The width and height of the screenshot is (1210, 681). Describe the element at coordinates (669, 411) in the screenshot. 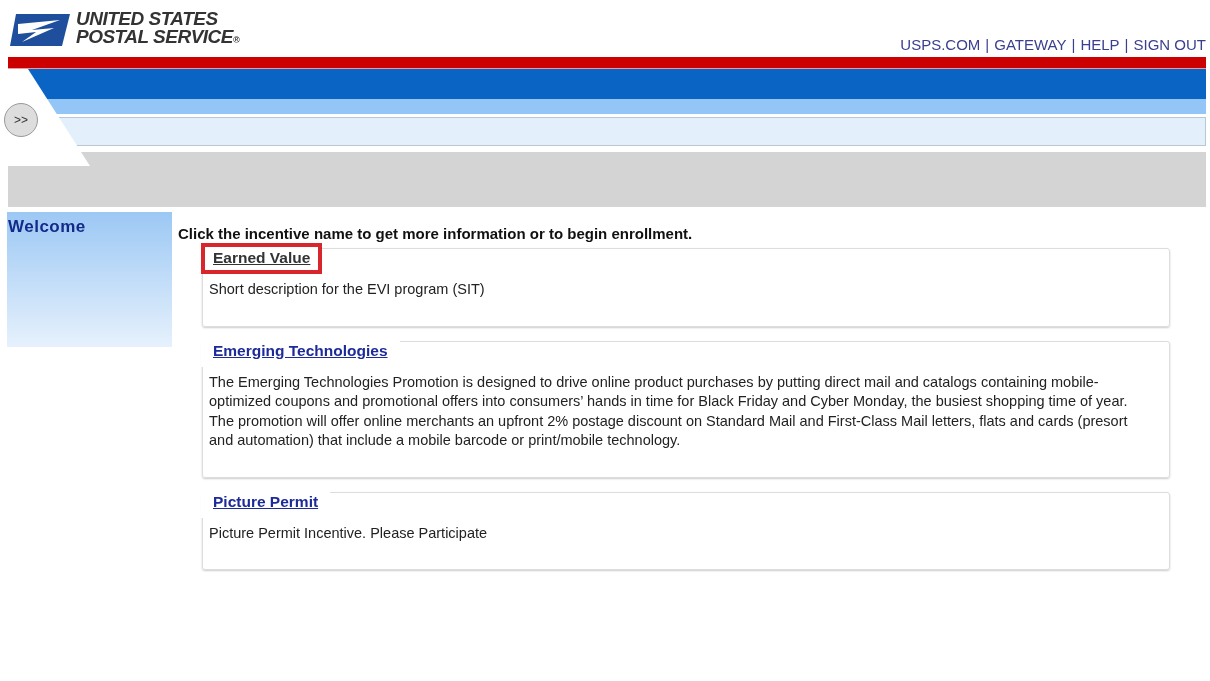

I see `incentive-description: The Emerging Technologies Promotion is designed to drive online product purchases by putting direct mail and catalogs containing mobile-optimized coupons and promotional offers into consumers’ hands in time for Black Friday and Cyber Monday, the busiest shopping time of year. The promotion will offer online merchants an upfront 2% postage discount on Standard Mail and First-Class Mail letters, flats and cards (presort and automation) that include a mobile barcode or print/mobile technology.` at that location.